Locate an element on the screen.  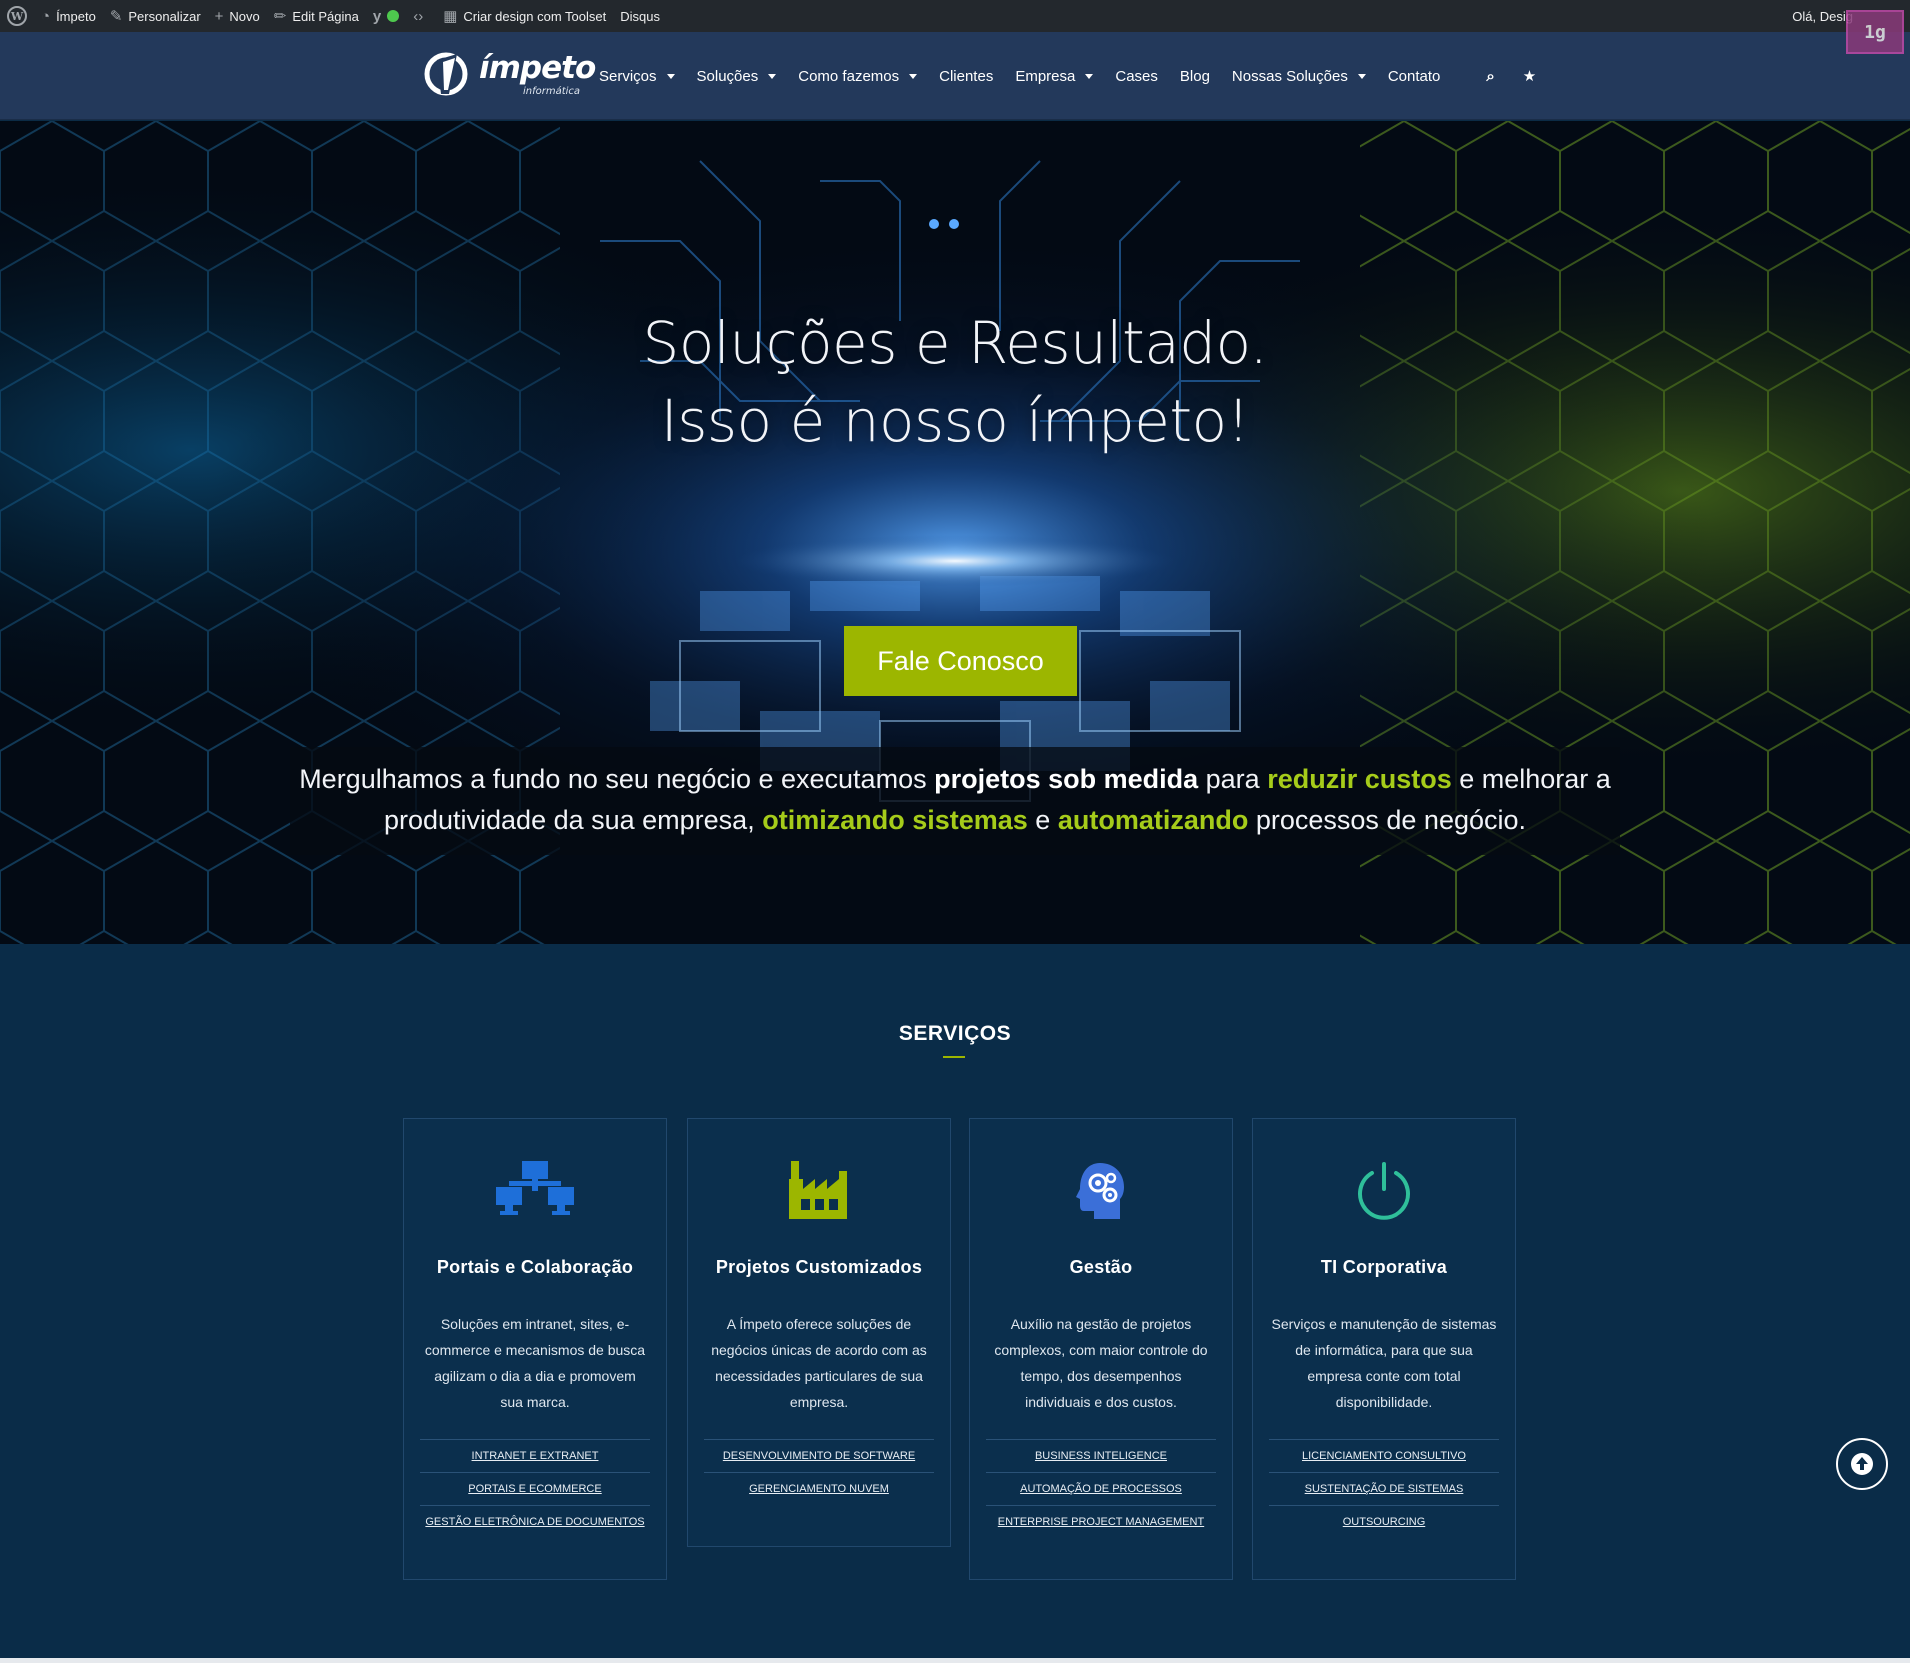
service-link: DESENVOLVIMENTO DE SOFTWARE is located at coordinates (819, 1456).